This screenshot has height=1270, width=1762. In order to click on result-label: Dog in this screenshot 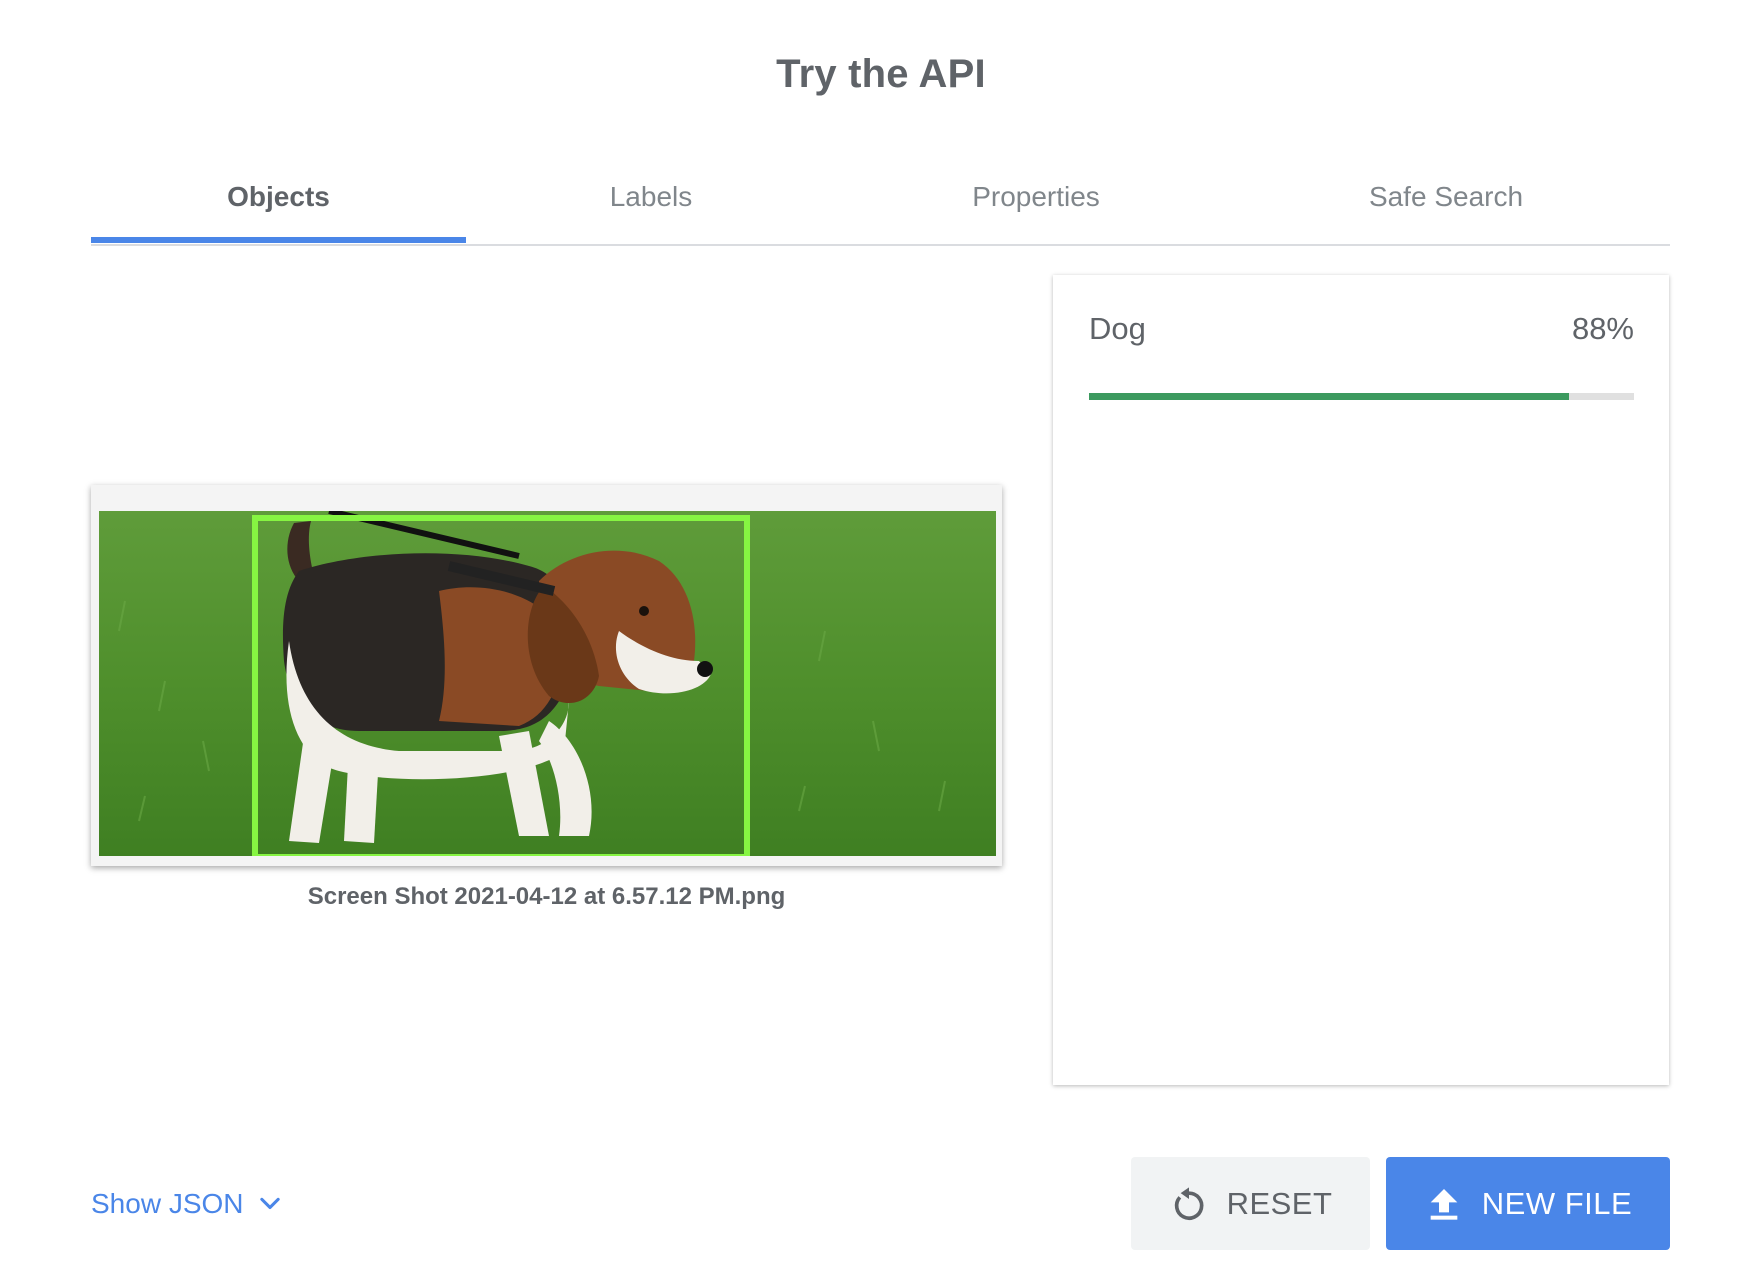, I will do `click(1117, 328)`.